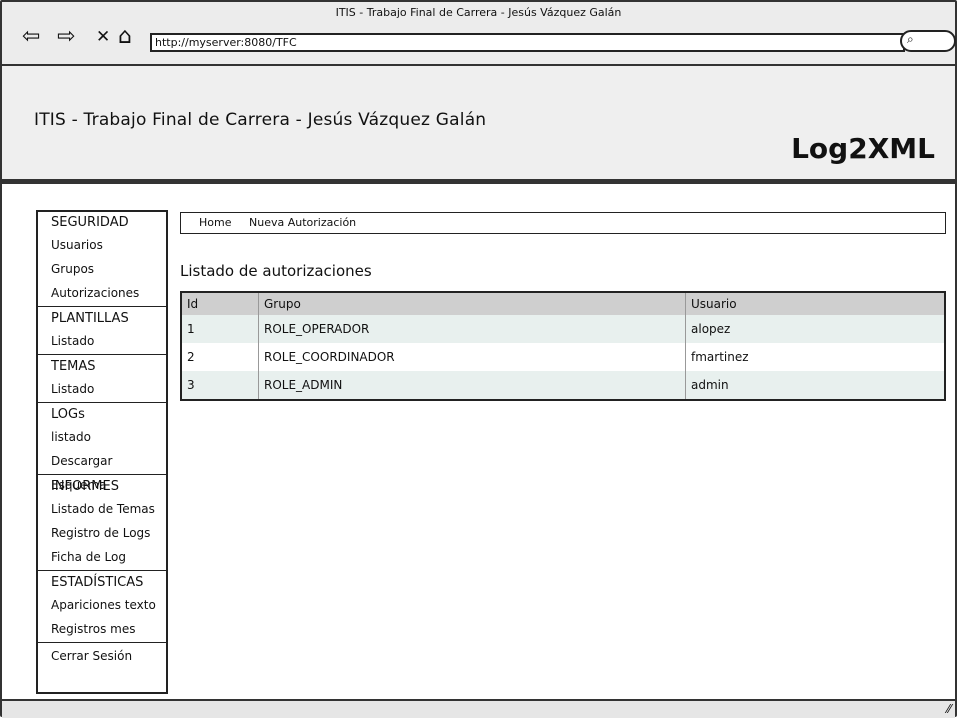  Describe the element at coordinates (102, 389) in the screenshot. I see `sidebar-item-temas-listado: Listado` at that location.